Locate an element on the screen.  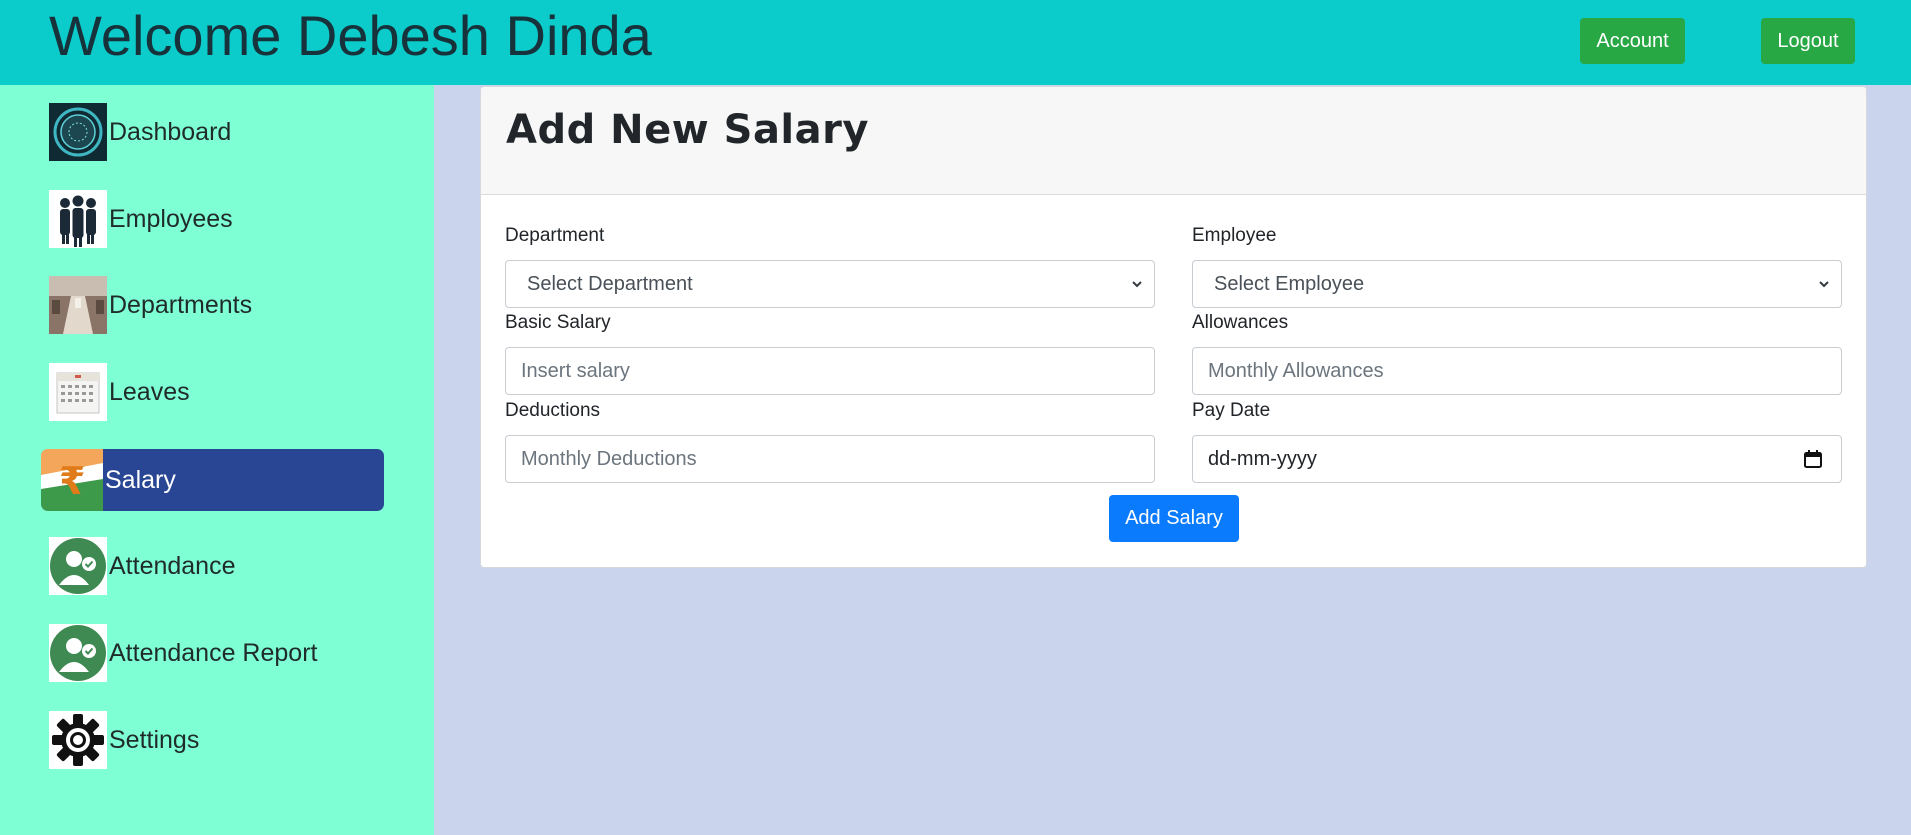
deductions-label: Deductions is located at coordinates (553, 410).